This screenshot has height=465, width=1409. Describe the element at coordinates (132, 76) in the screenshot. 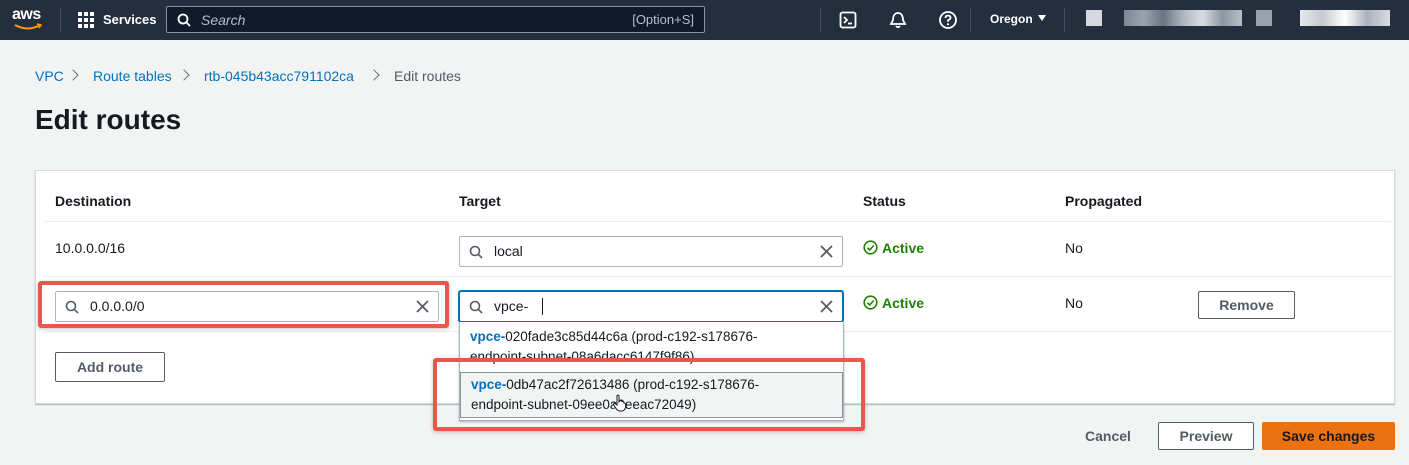

I see `breadcrumb-route-tables: Route tables` at that location.